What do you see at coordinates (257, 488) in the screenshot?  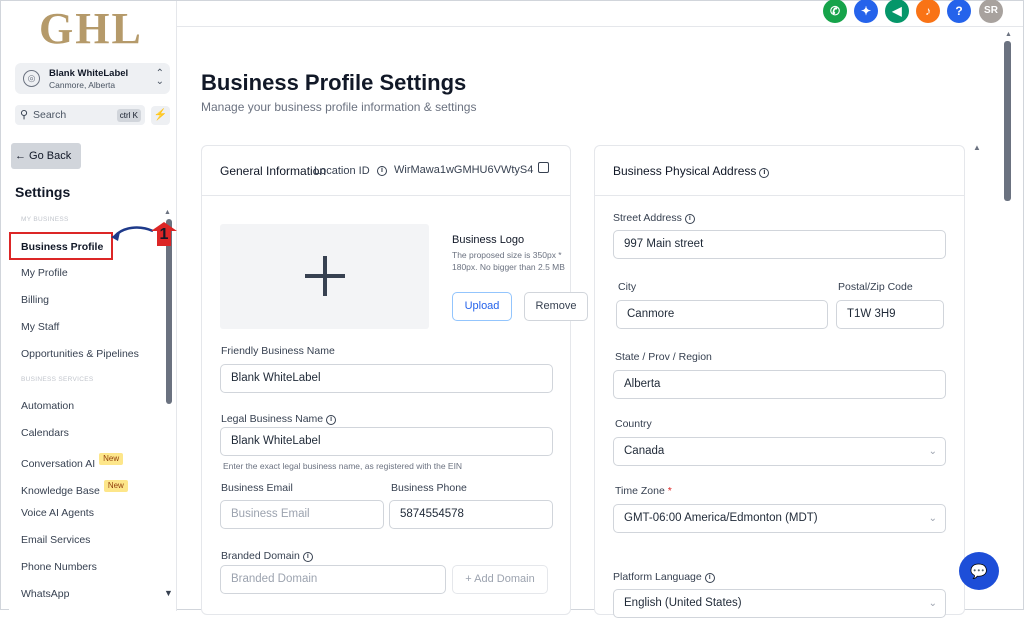 I see `business-email-label: Business Email` at bounding box center [257, 488].